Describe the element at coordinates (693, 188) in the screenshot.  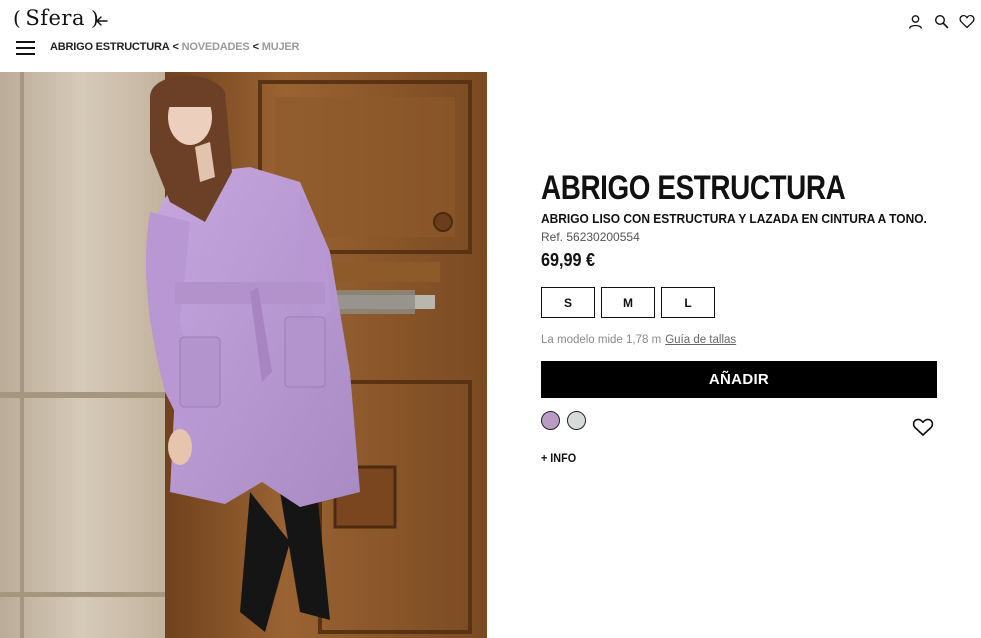
I see `product-title: ABRIGO ESTRUCTURA` at that location.